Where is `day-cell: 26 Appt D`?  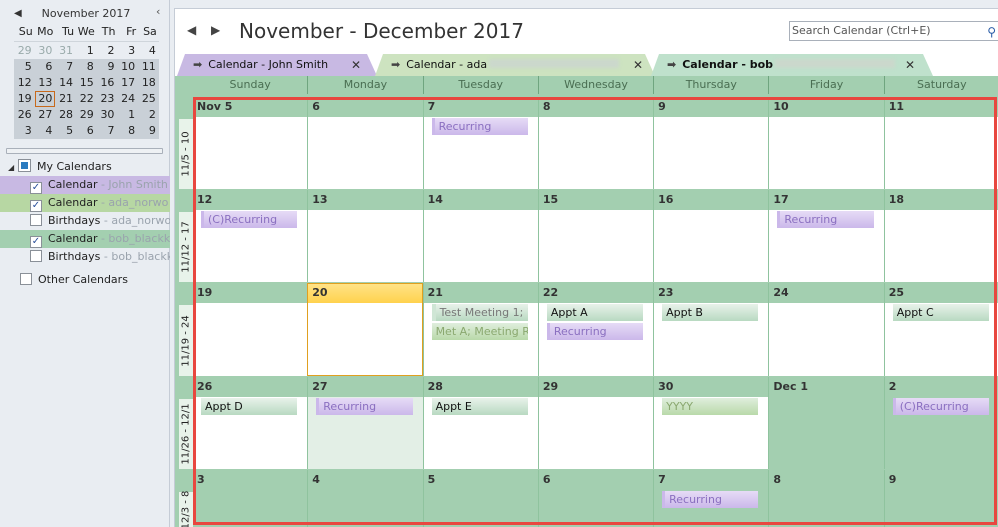
day-cell: 26 Appt D is located at coordinates (250, 423).